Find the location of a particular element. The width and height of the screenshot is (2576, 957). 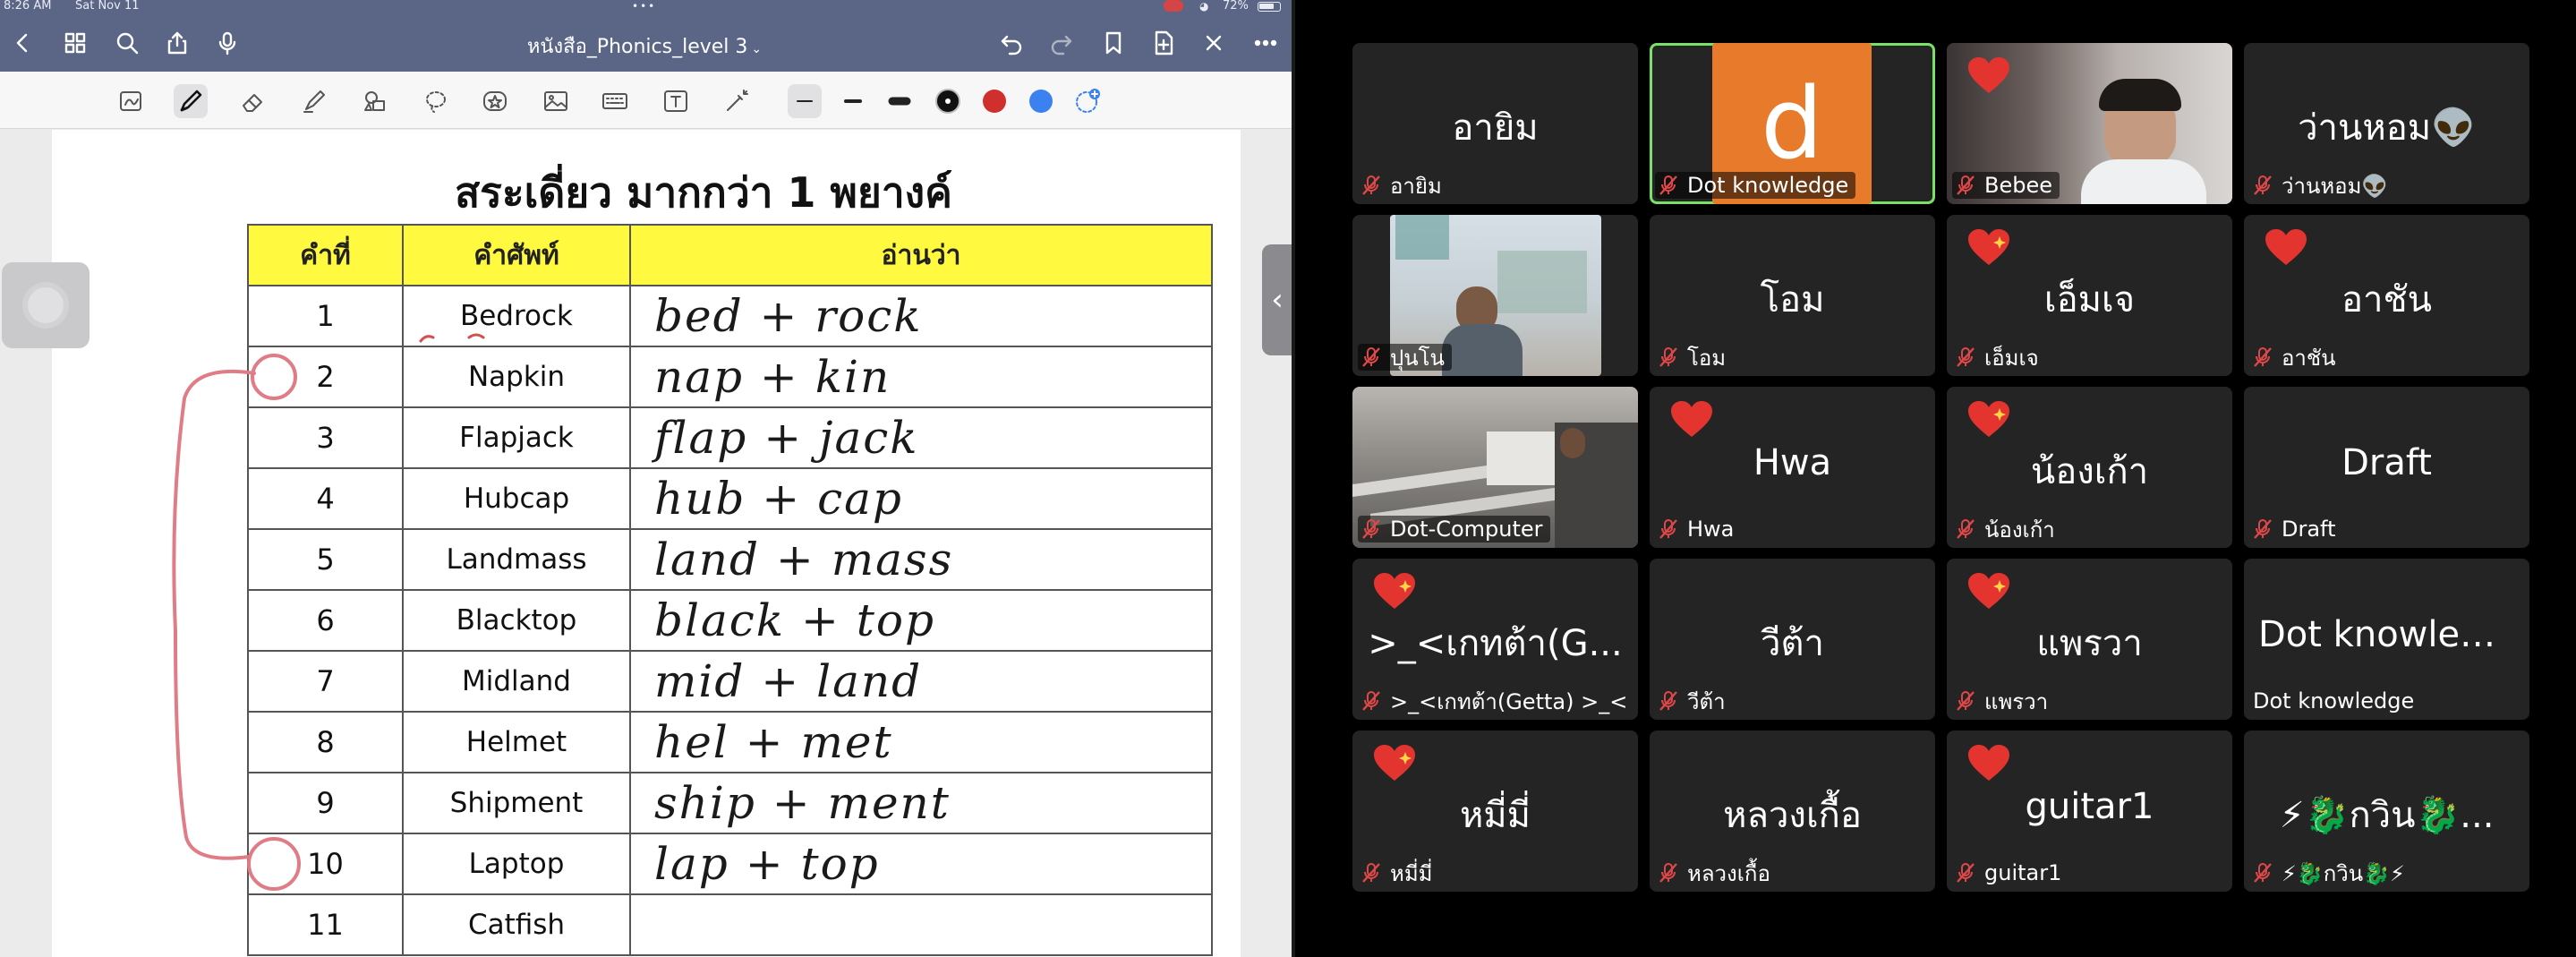

stroke-medium is located at coordinates (853, 101).